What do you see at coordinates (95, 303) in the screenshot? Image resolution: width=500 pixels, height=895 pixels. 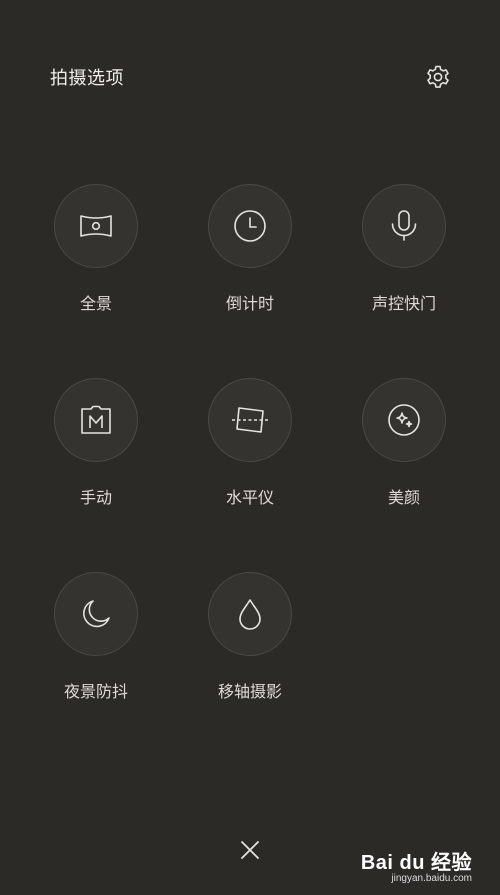 I see `option-label: 全景` at bounding box center [95, 303].